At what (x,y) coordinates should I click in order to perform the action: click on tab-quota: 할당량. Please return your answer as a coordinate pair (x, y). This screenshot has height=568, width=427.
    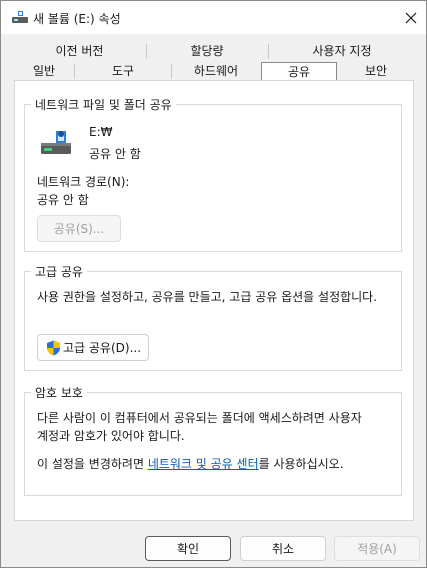
    Looking at the image, I should click on (207, 51).